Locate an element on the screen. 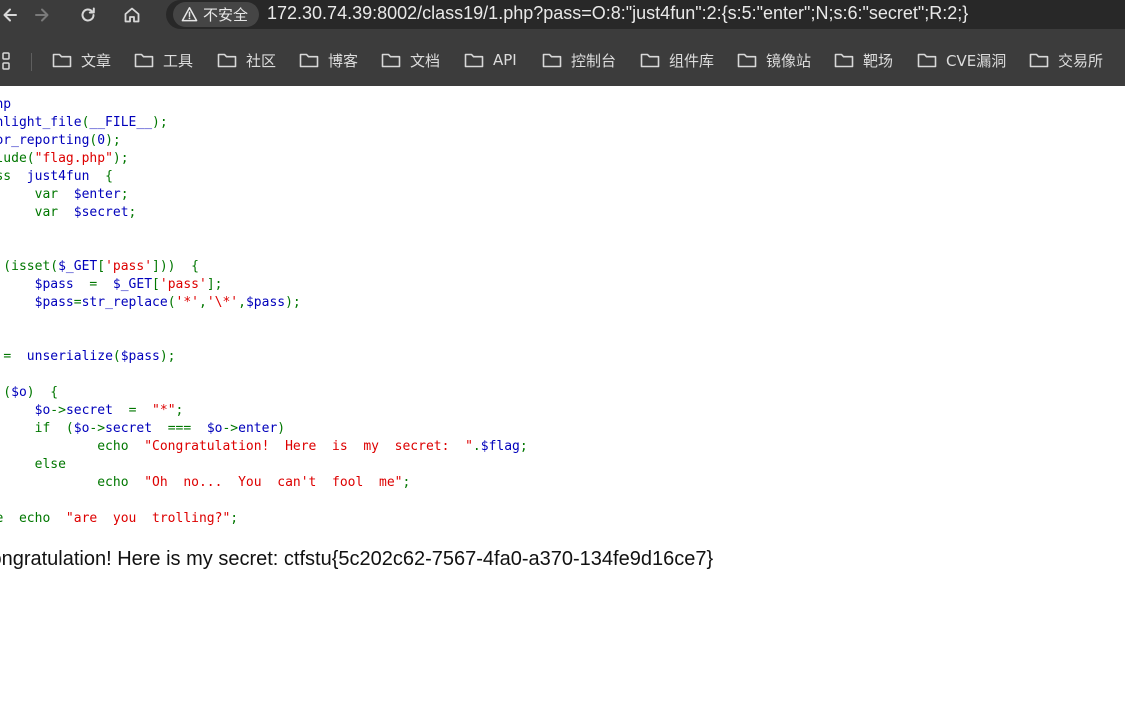 Image resolution: width=1125 pixels, height=725 pixels. code-token: '\*' is located at coordinates (222, 302).